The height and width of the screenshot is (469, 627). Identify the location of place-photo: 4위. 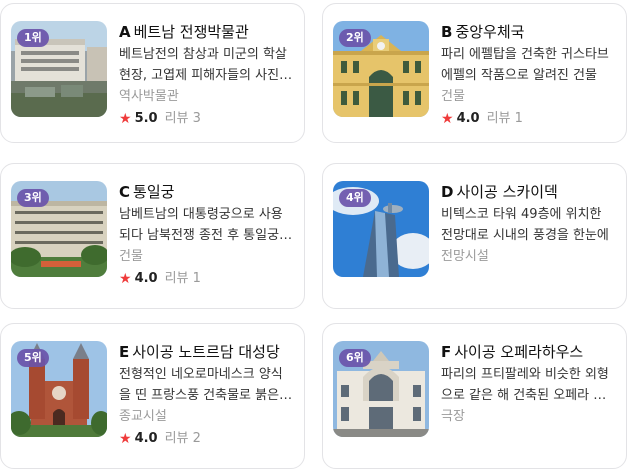
(381, 229).